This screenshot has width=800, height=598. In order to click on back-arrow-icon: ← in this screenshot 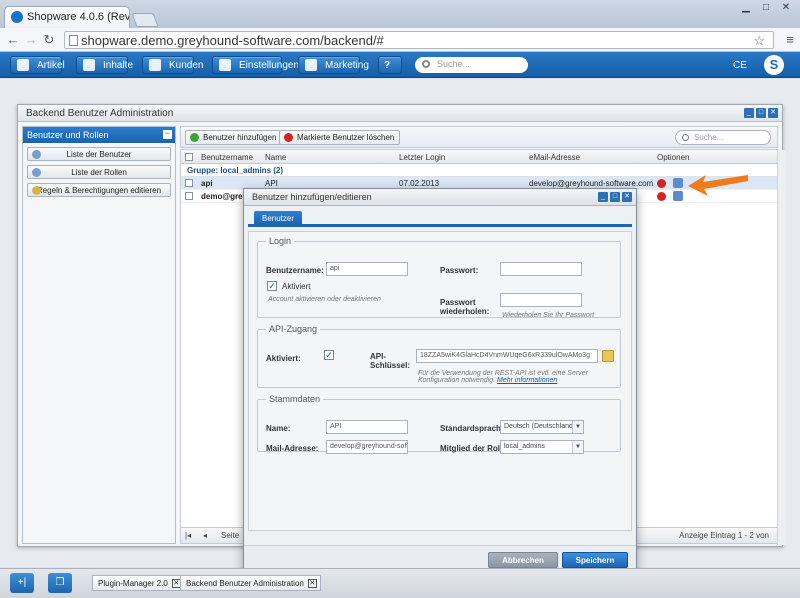, I will do `click(13, 40)`.